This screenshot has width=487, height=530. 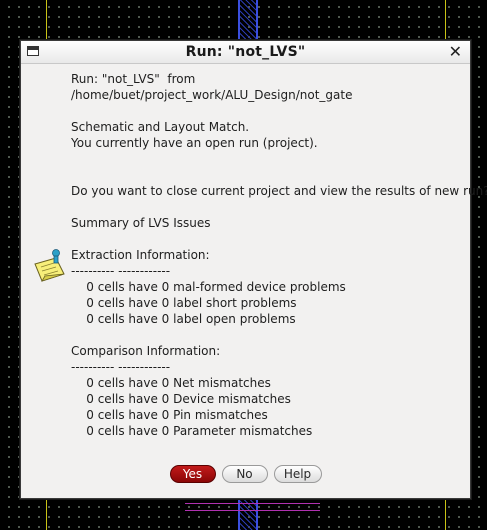 I want to click on help-button: Help, so click(x=297, y=474).